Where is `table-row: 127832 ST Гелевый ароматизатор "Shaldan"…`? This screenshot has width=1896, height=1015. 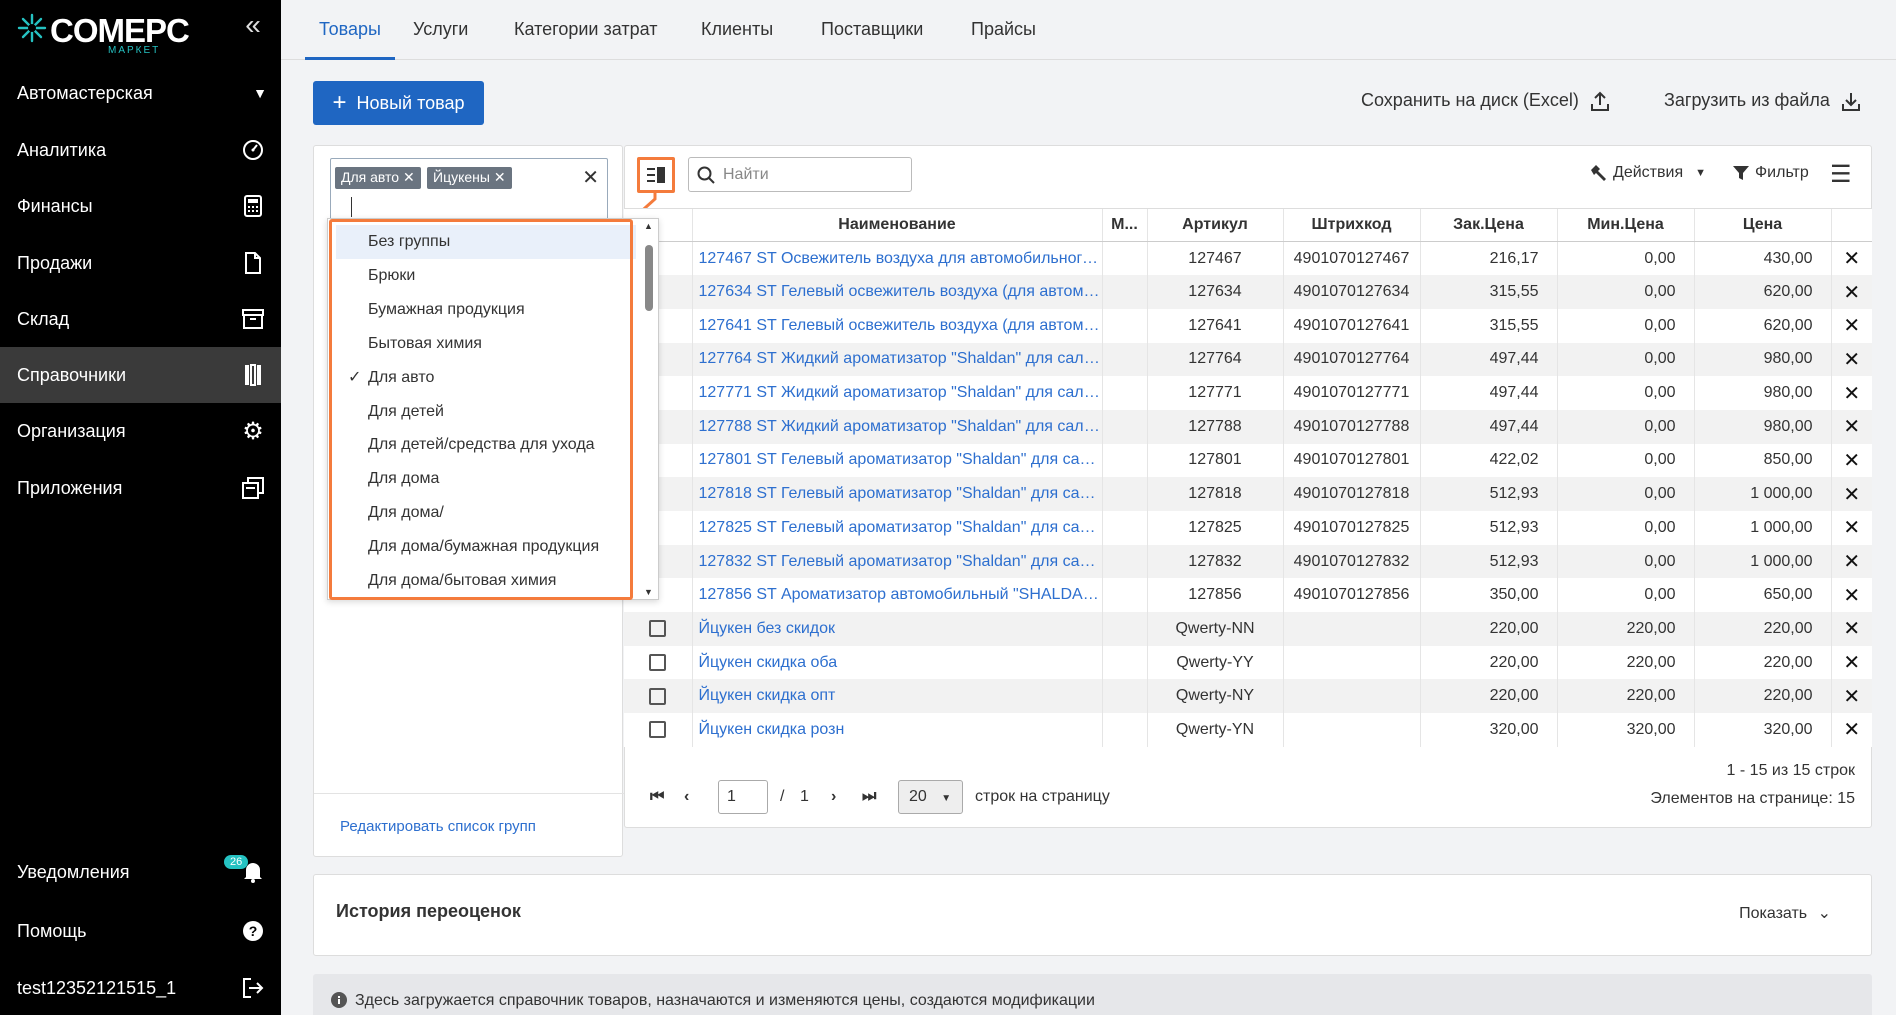
table-row: 127832 ST Гелевый ароматизатор "Shaldan"… is located at coordinates (1248, 561).